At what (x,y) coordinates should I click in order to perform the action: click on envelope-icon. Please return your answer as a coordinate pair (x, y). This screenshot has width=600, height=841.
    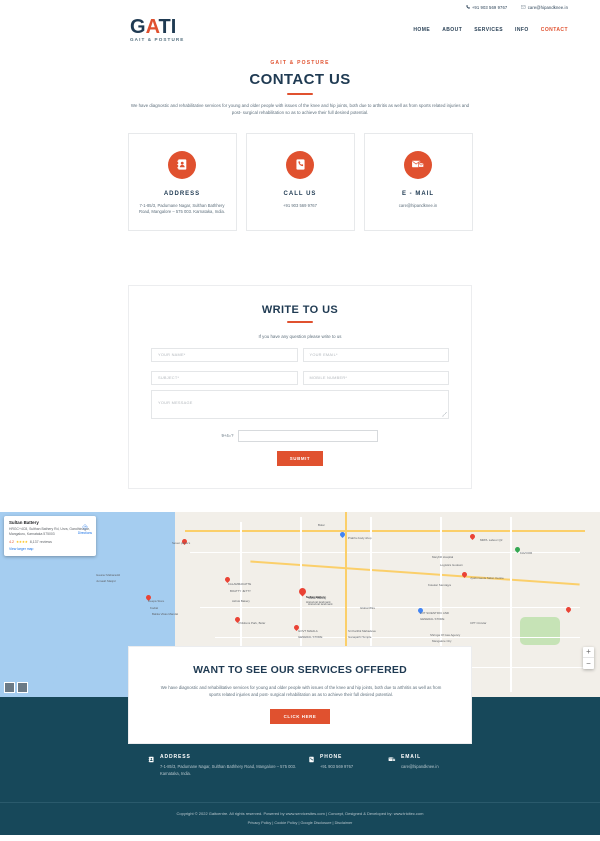
    Looking at the image, I should click on (523, 7).